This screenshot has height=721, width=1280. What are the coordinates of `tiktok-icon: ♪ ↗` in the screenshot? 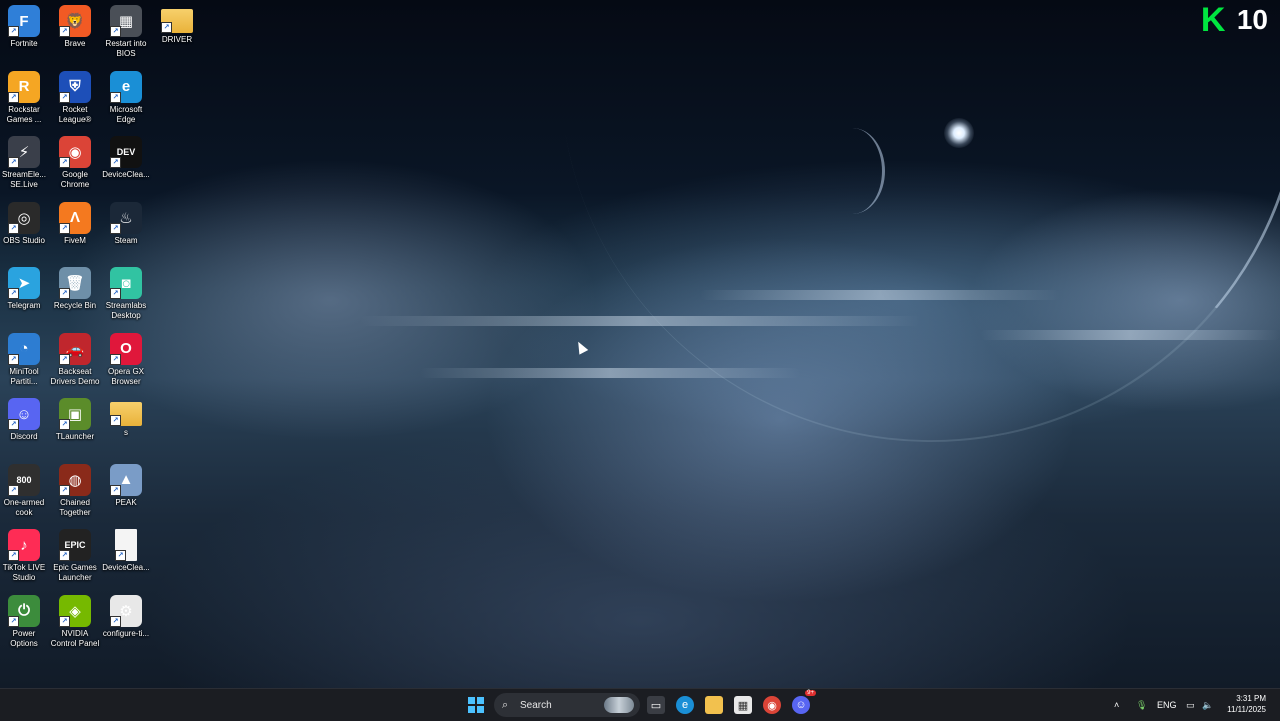 It's located at (24, 545).